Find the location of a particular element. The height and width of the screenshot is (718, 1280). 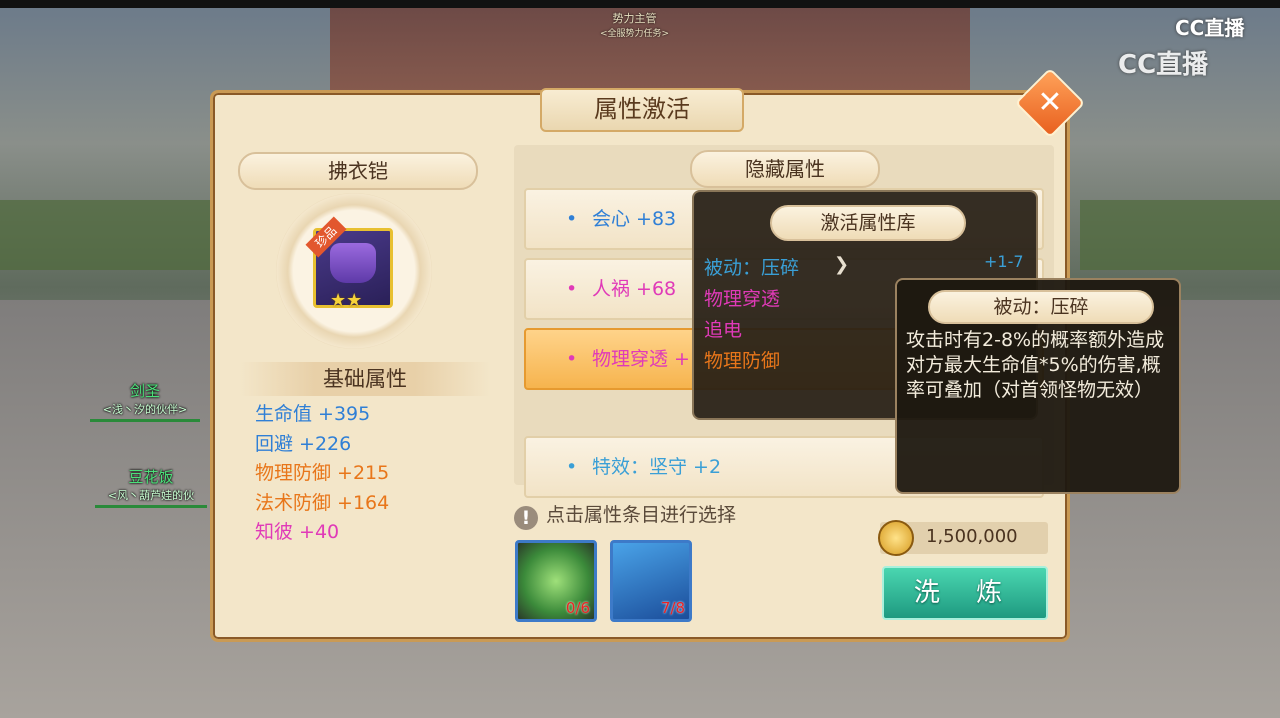

base-attribute: 知彼 +40 is located at coordinates (297, 532).